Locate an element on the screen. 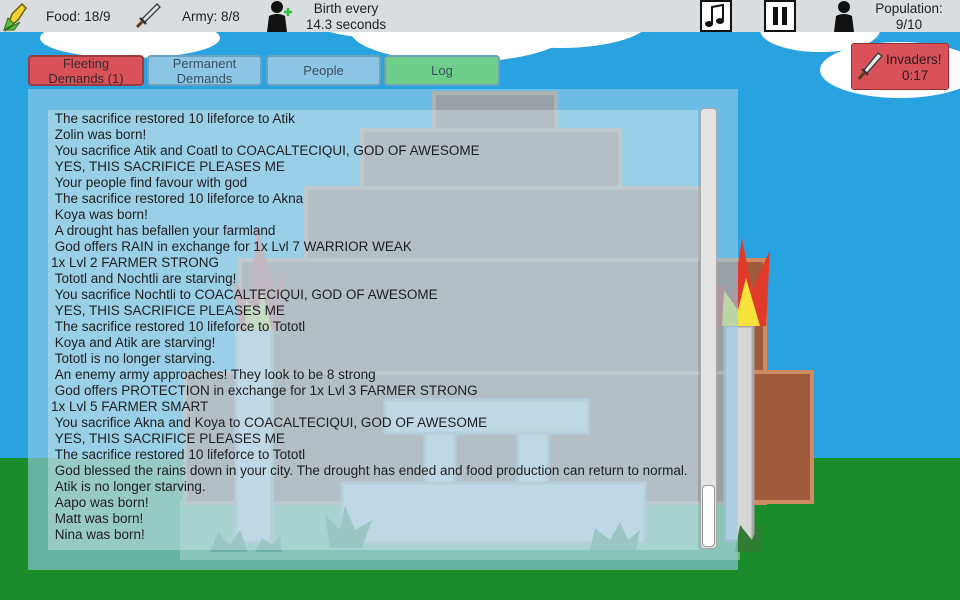 The height and width of the screenshot is (600, 960). log-entry: Atik is no longer starving. is located at coordinates (128, 486).